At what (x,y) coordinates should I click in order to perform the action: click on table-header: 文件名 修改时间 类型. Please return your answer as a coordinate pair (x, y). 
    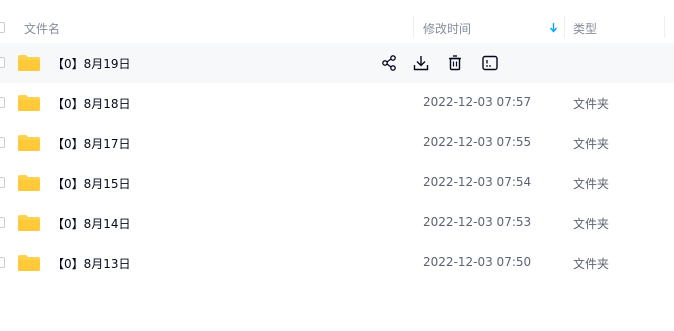
    Looking at the image, I should click on (337, 27).